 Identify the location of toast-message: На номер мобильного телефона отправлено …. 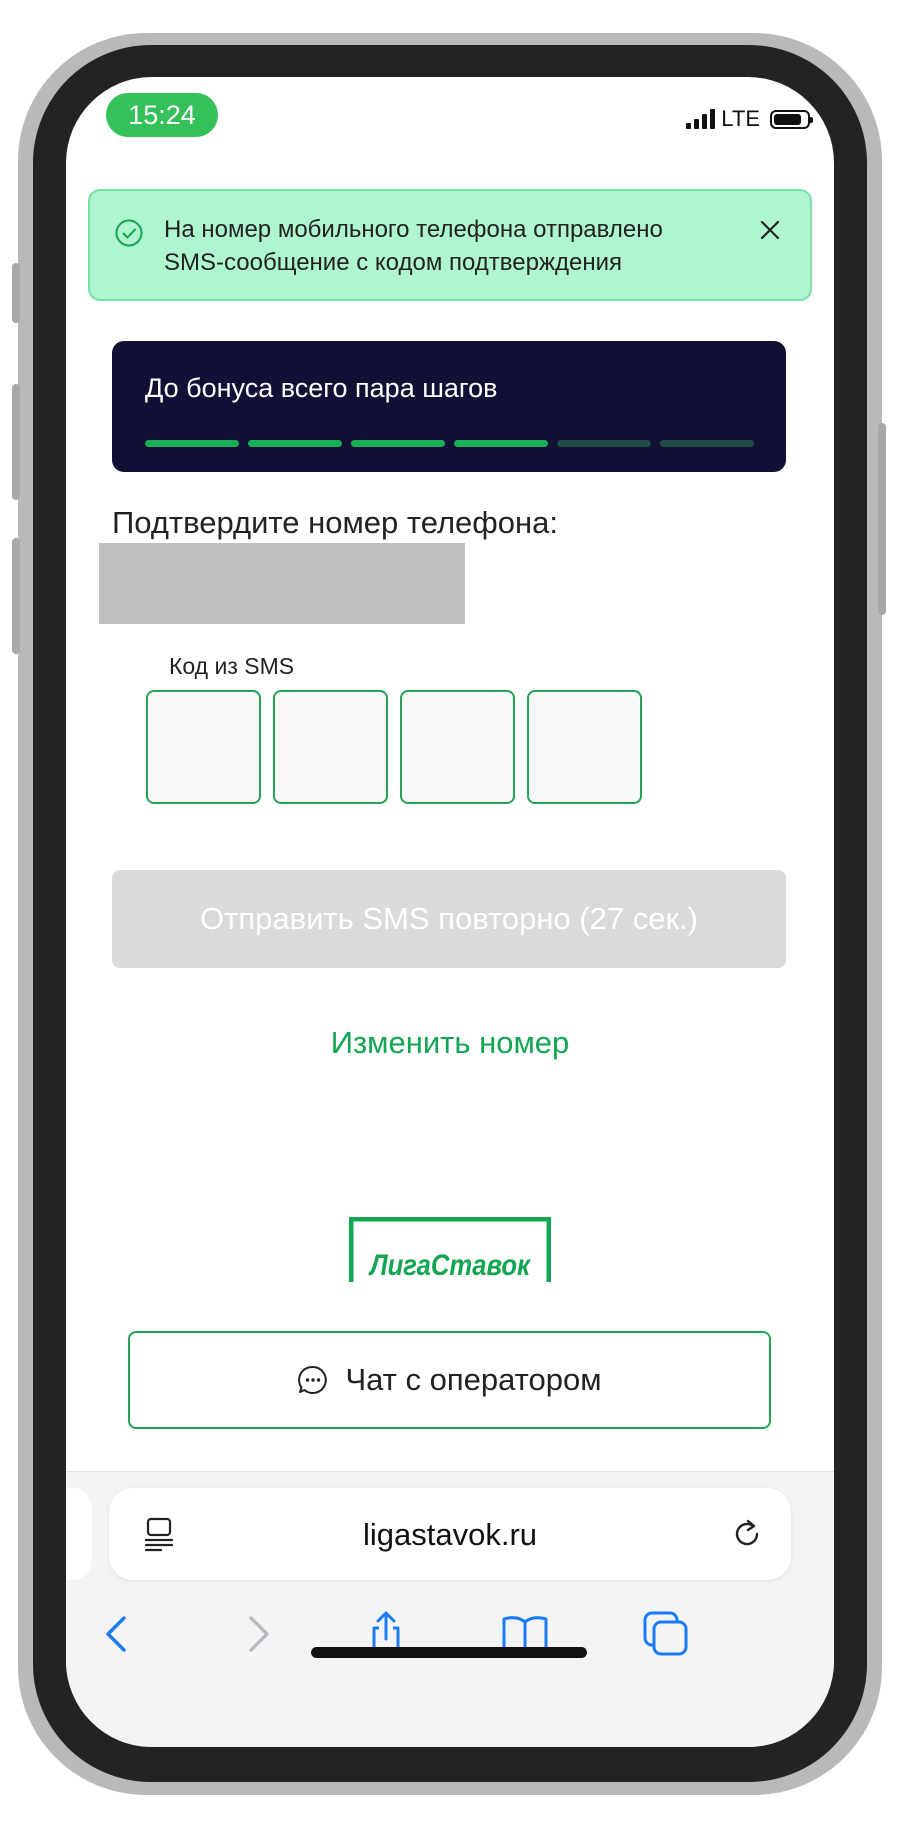
(413, 246).